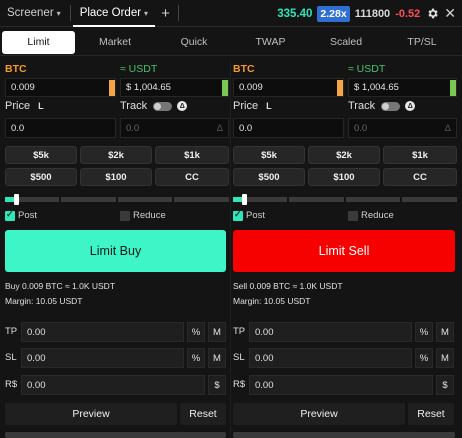  I want to click on rs-label: R$, so click(239, 384).